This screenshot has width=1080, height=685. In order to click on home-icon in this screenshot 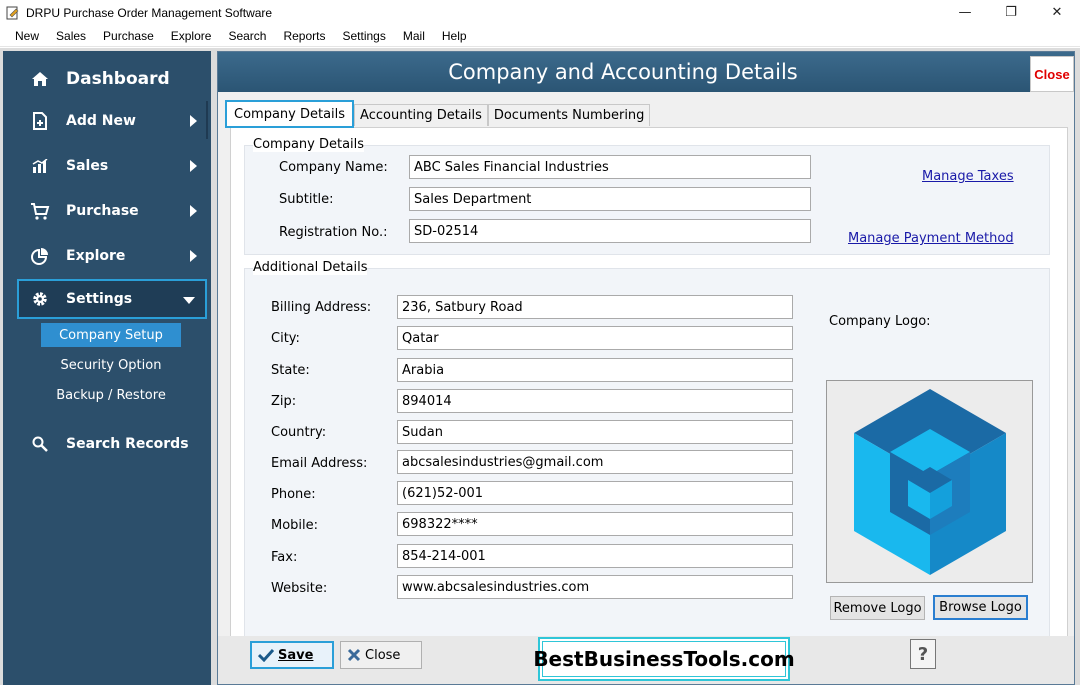, I will do `click(40, 79)`.